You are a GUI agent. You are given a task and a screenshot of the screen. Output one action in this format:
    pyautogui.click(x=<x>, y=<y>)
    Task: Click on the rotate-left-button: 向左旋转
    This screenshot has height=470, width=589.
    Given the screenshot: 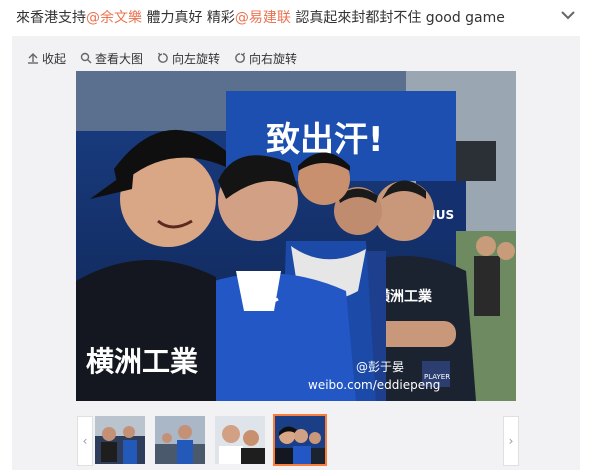 What is the action you would take?
    pyautogui.click(x=188, y=58)
    